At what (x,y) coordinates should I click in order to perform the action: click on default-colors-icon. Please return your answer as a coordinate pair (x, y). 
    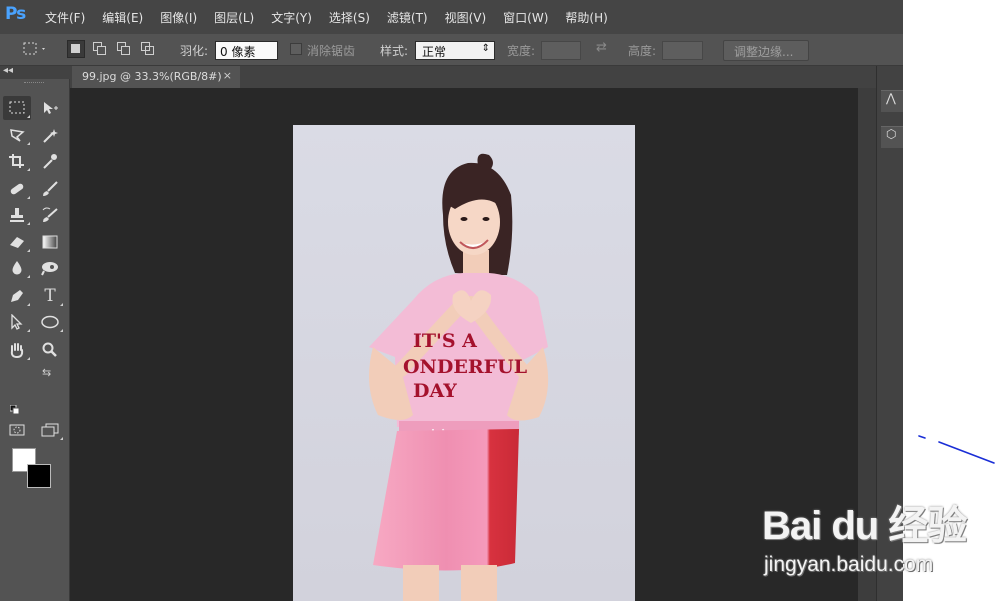
    Looking at the image, I should click on (14, 407).